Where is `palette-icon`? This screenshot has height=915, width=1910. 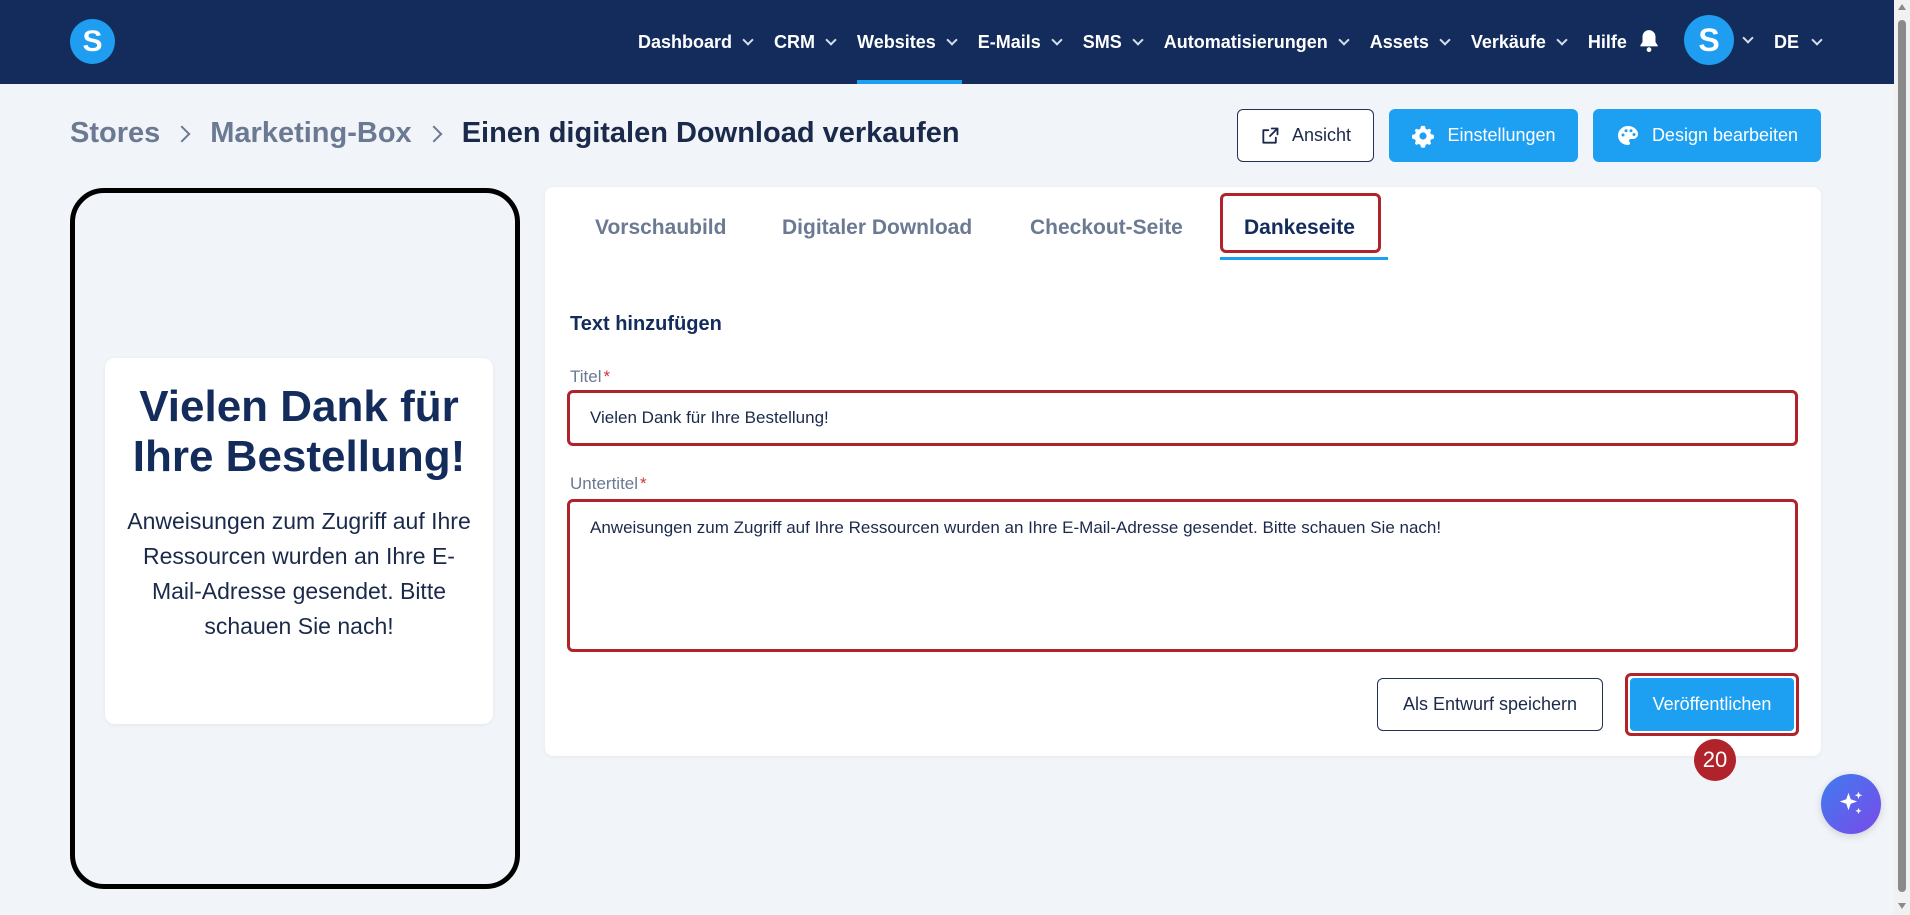
palette-icon is located at coordinates (1627, 135).